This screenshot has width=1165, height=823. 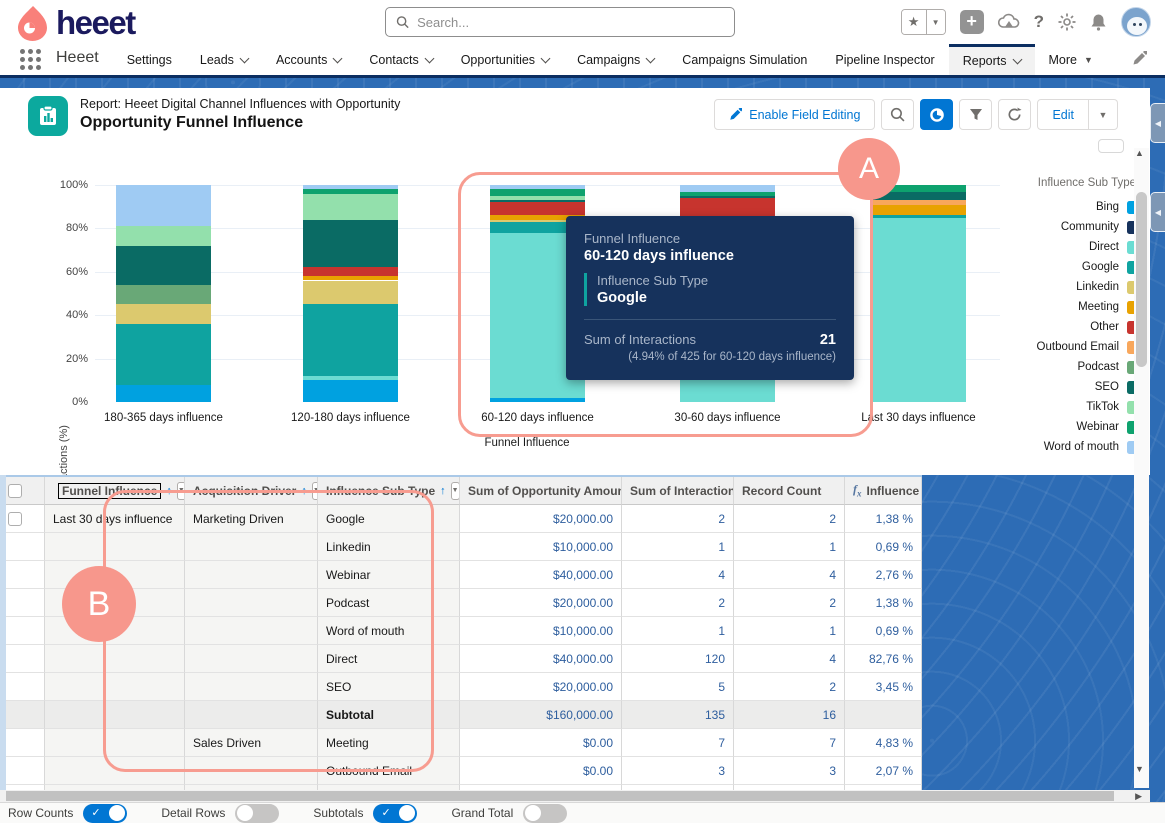 I want to click on app-launcher-icon, so click(x=31, y=60).